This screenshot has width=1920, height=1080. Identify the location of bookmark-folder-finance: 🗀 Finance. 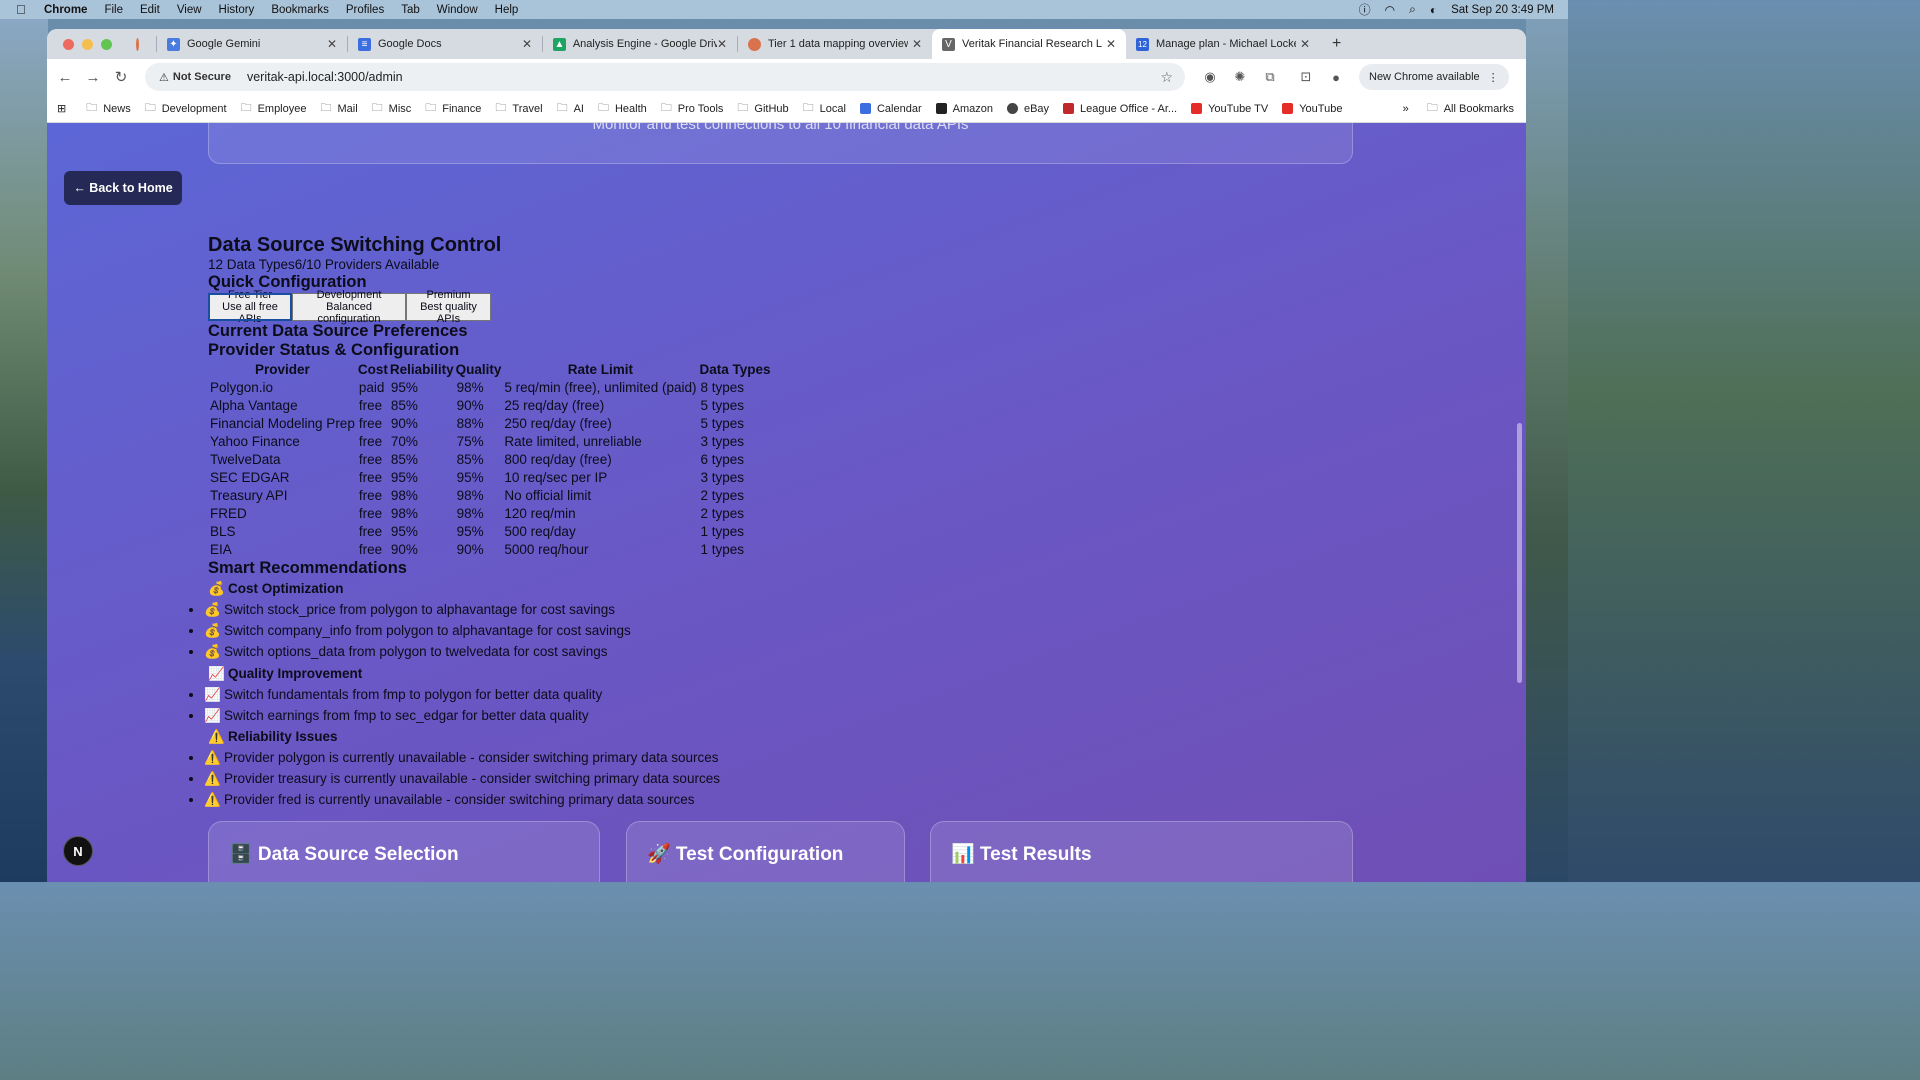
(453, 108).